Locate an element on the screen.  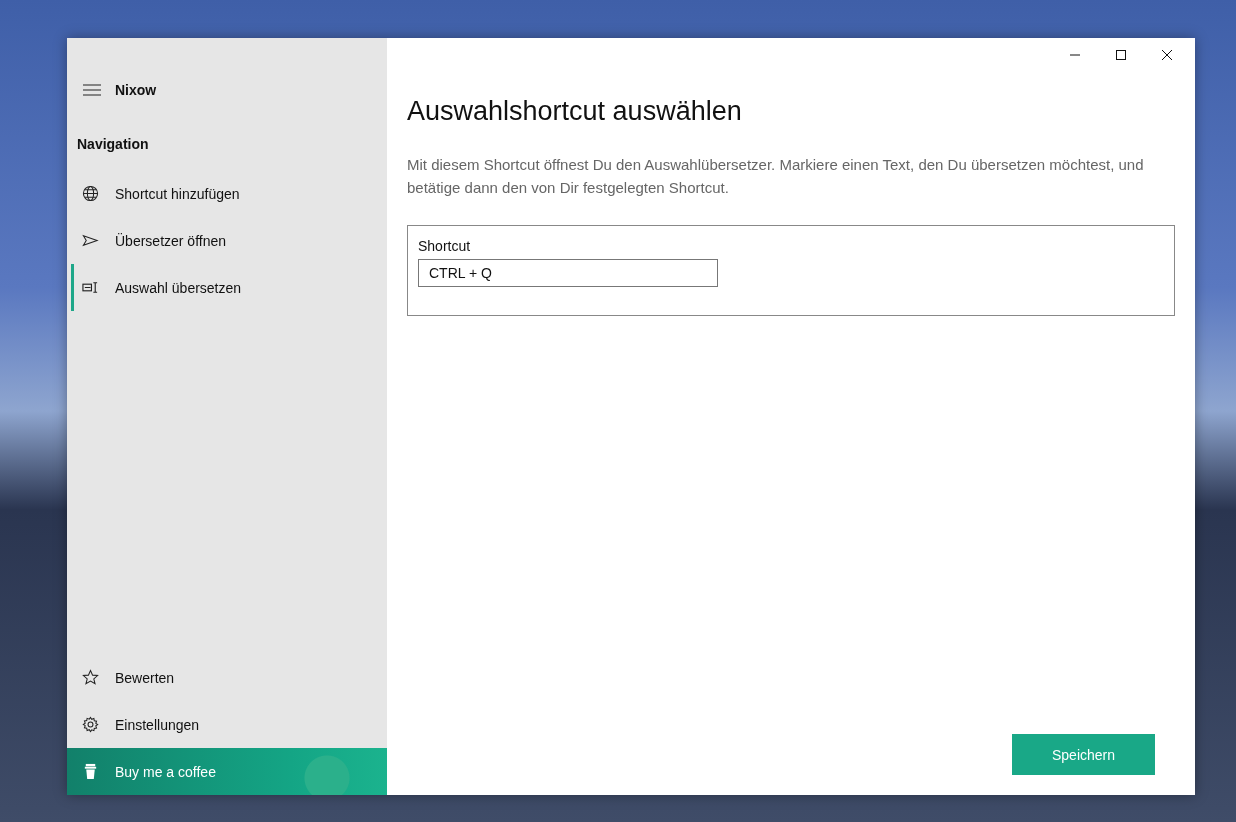
close-icon is located at coordinates (1167, 55).